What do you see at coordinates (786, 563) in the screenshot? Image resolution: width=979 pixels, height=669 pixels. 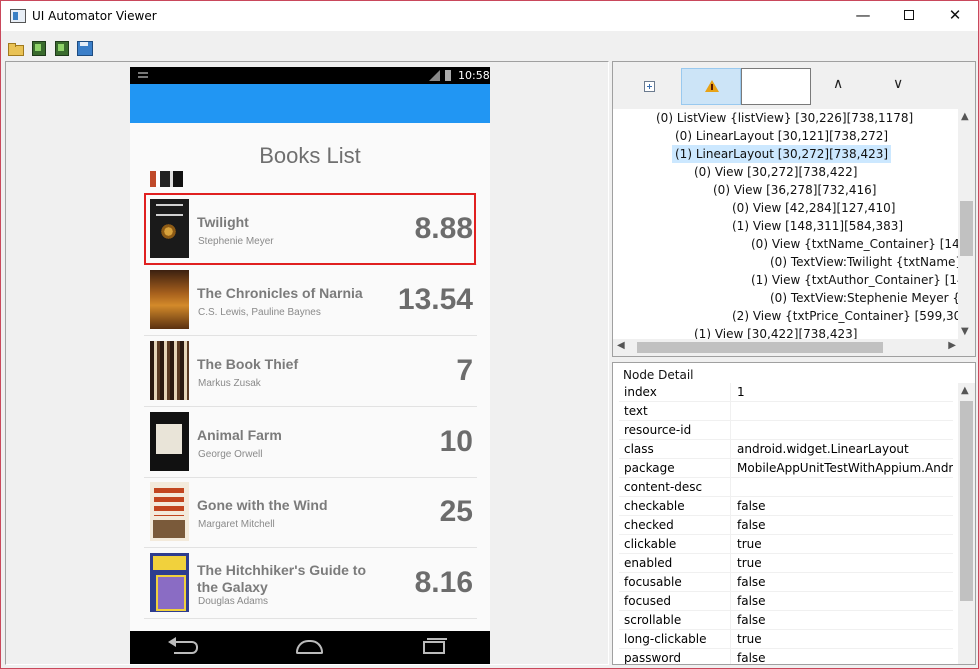 I see `detail-row: enabled true` at bounding box center [786, 563].